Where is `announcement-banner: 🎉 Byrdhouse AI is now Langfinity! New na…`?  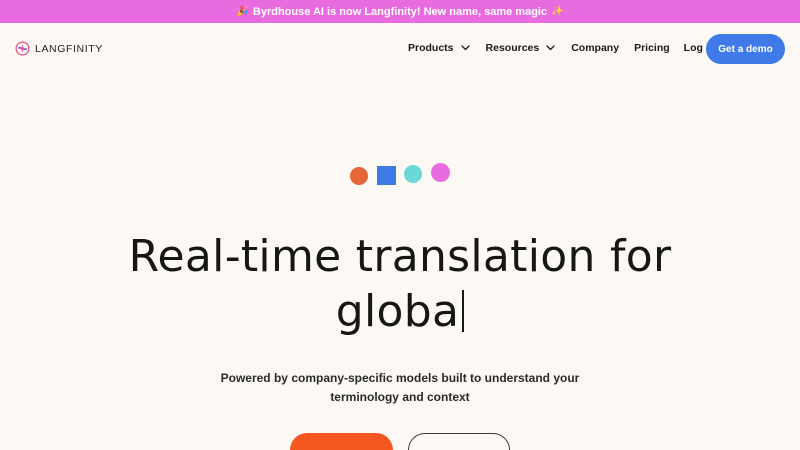 announcement-banner: 🎉 Byrdhouse AI is now Langfinity! New na… is located at coordinates (400, 11).